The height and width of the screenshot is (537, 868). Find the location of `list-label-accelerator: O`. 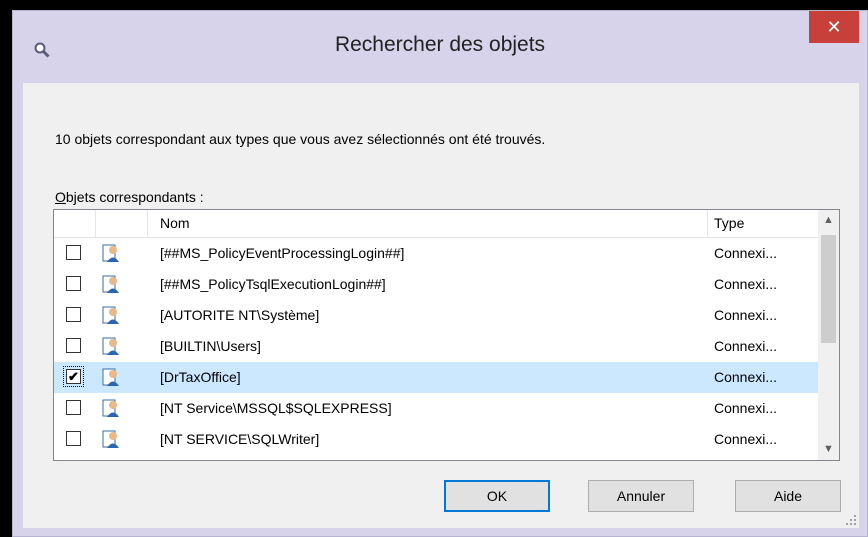

list-label-accelerator: O is located at coordinates (60, 197).